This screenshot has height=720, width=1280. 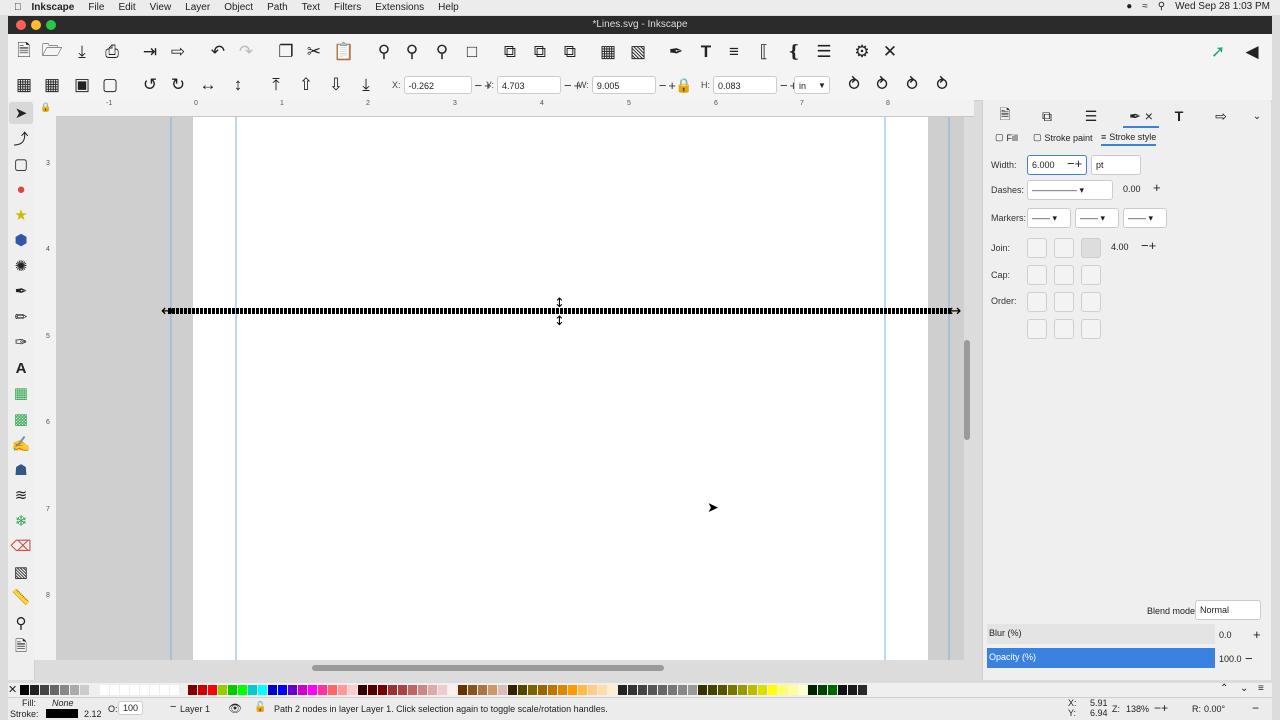 What do you see at coordinates (1063, 137) in the screenshot?
I see `tab-stroke-paint: ▢ Stroke paint` at bounding box center [1063, 137].